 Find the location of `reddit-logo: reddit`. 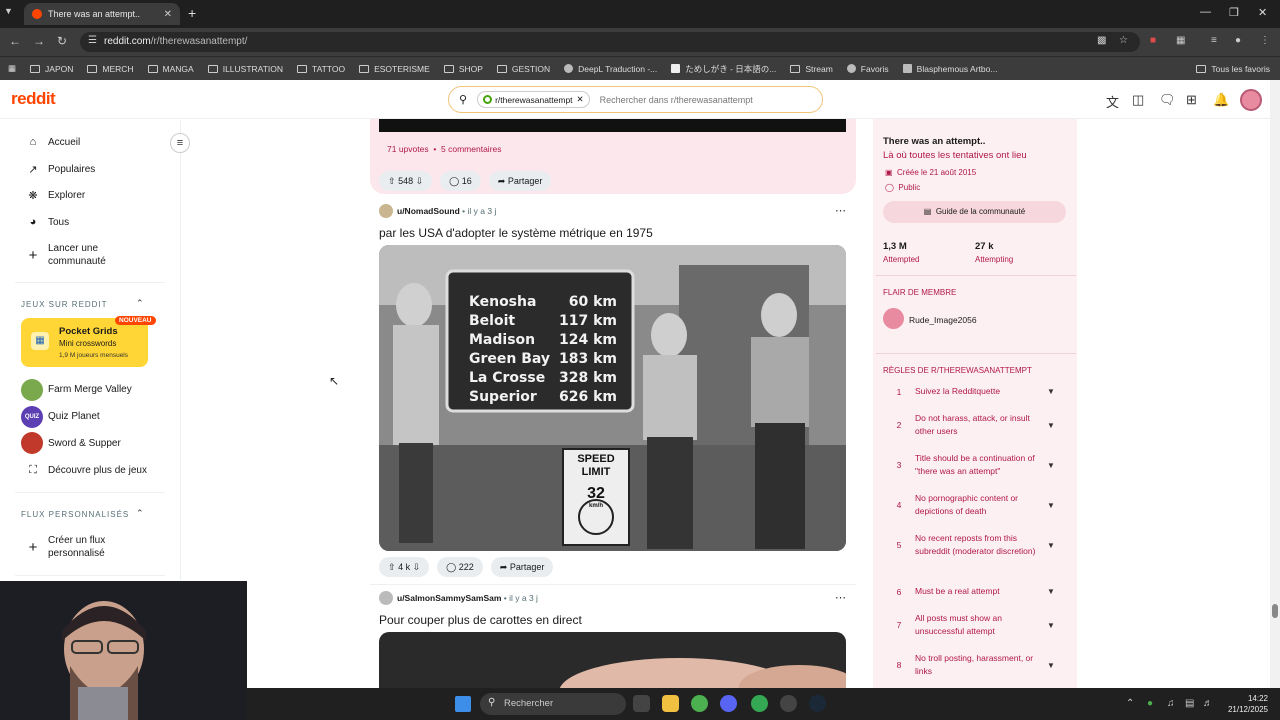

reddit-logo: reddit is located at coordinates (33, 99).